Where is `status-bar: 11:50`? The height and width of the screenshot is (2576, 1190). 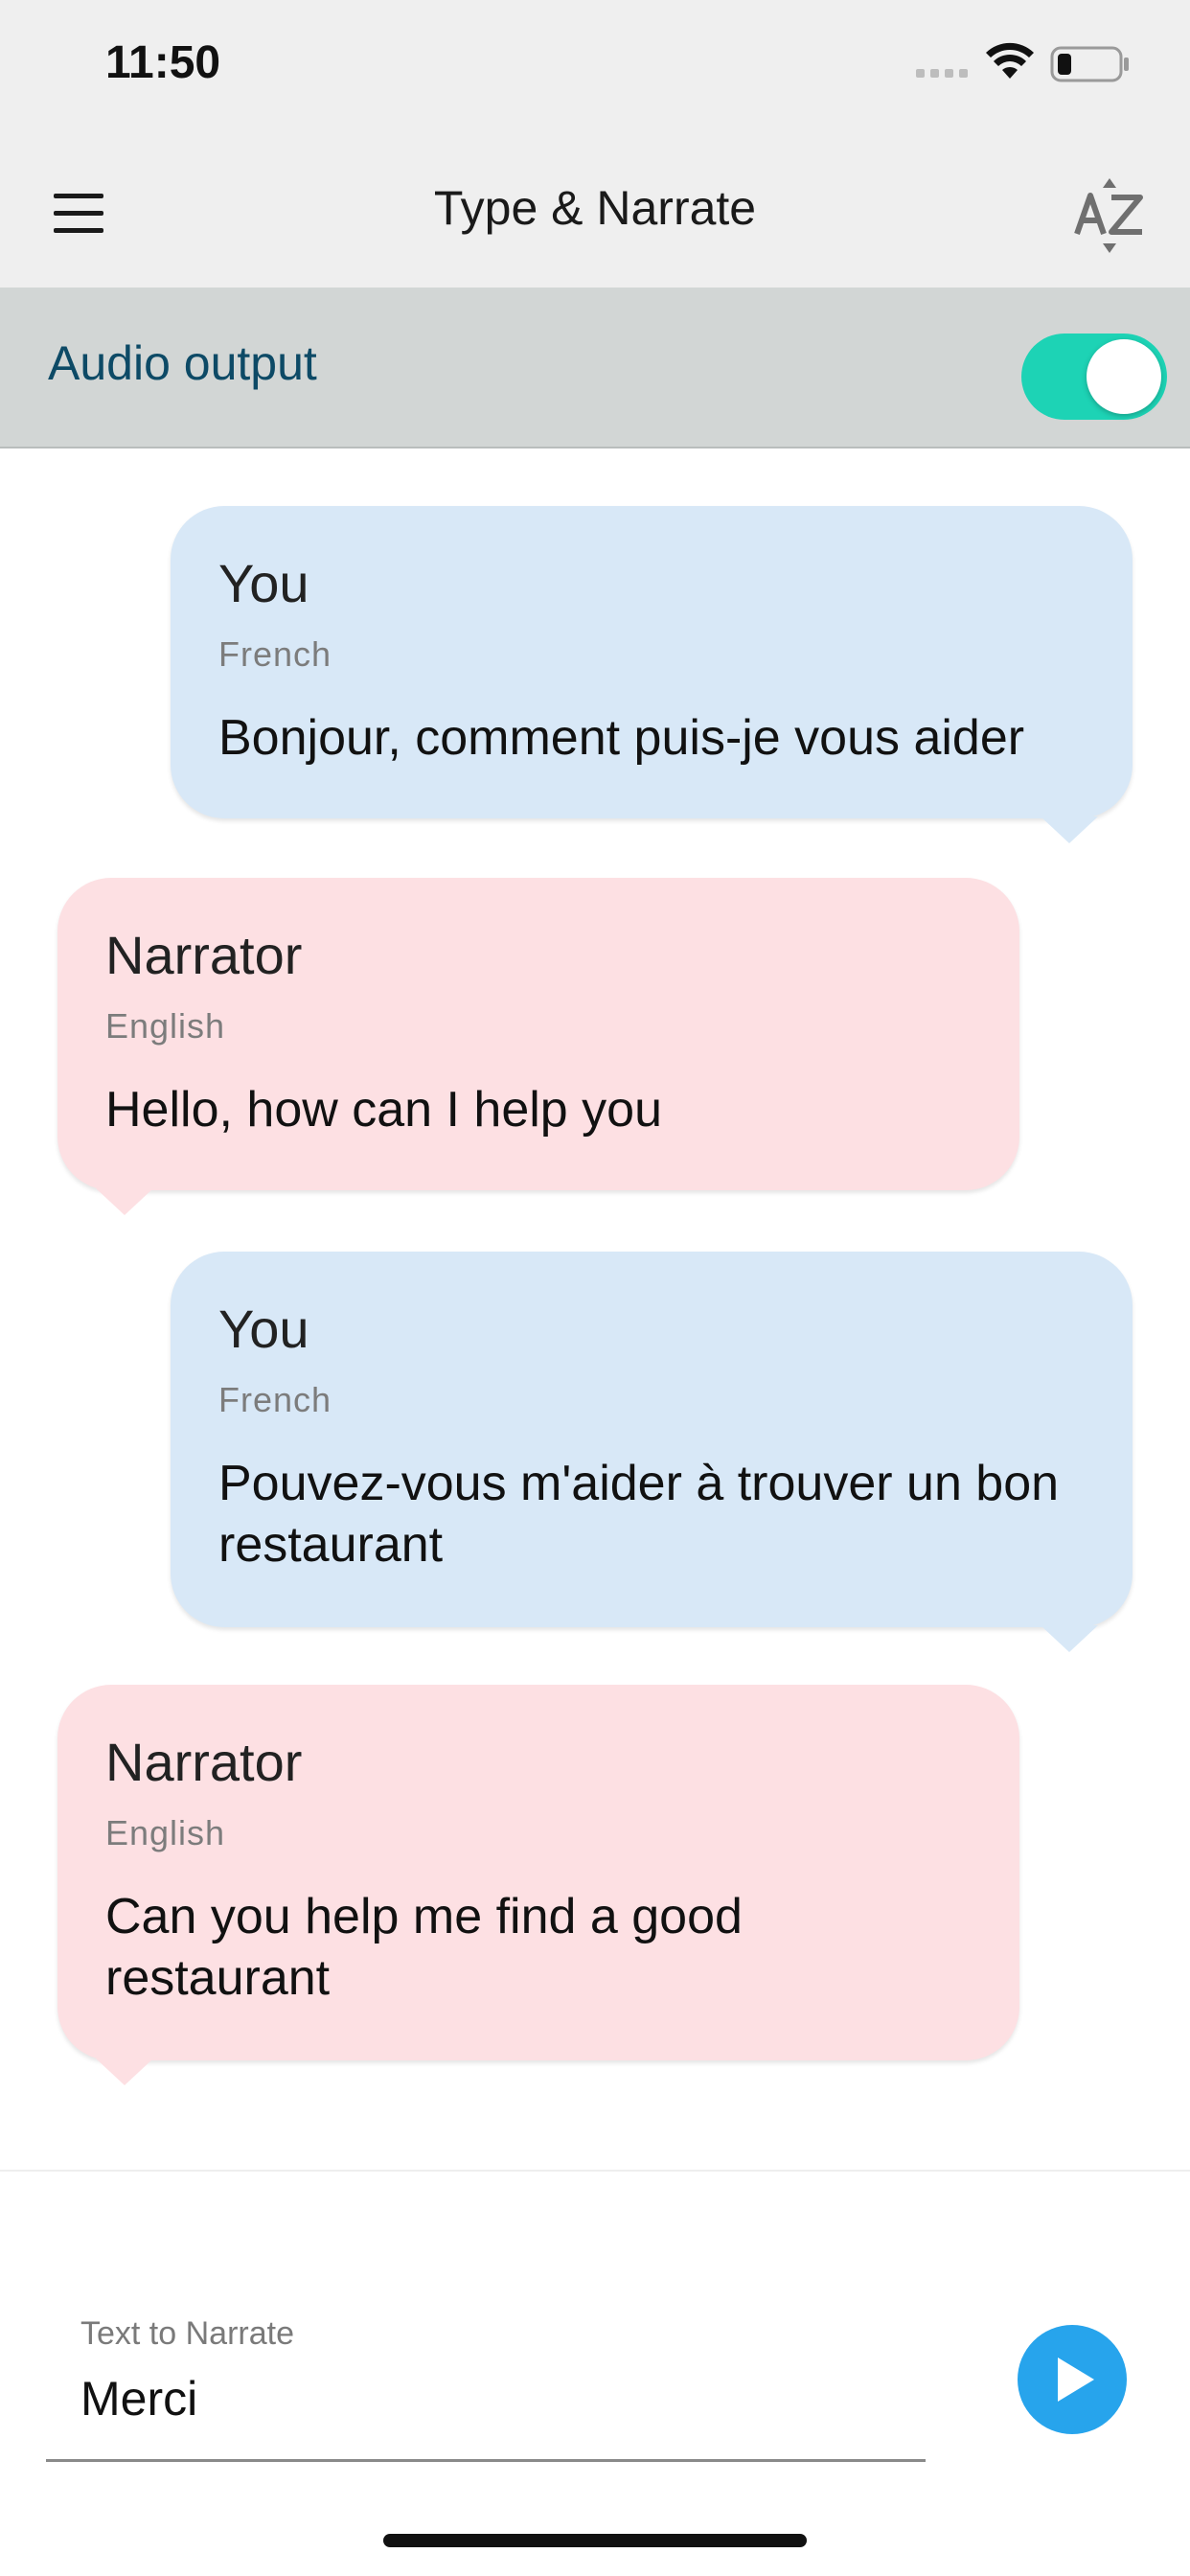 status-bar: 11:50 is located at coordinates (595, 72).